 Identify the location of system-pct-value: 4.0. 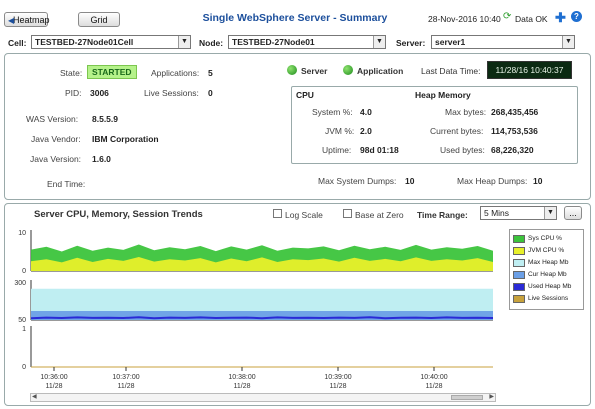
(366, 112).